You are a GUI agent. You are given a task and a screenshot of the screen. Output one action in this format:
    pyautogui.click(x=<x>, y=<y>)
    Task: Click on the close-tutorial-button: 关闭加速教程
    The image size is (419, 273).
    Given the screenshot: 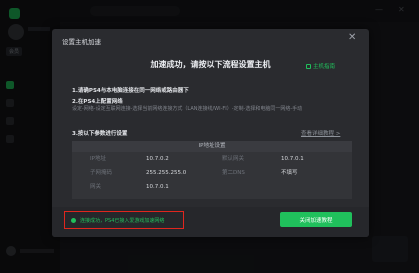 What is the action you would take?
    pyautogui.click(x=316, y=219)
    